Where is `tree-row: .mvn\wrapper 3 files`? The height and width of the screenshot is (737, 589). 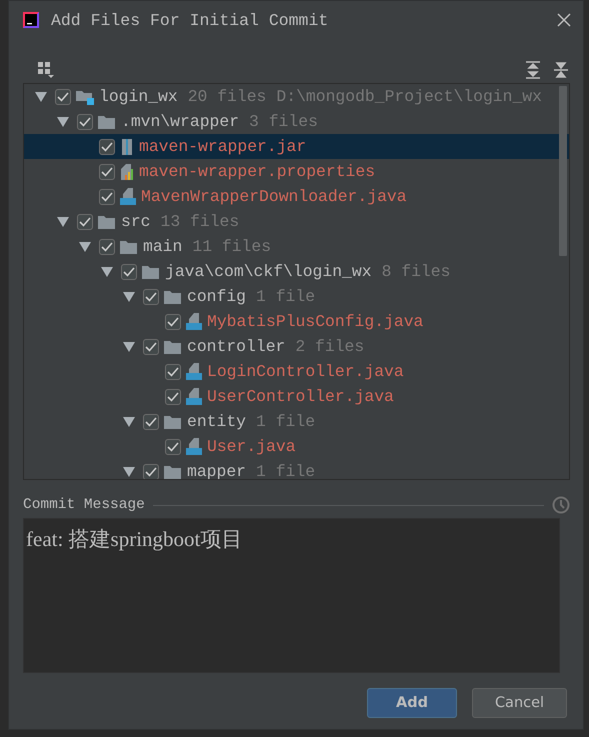 tree-row: .mvn\wrapper 3 files is located at coordinates (296, 121).